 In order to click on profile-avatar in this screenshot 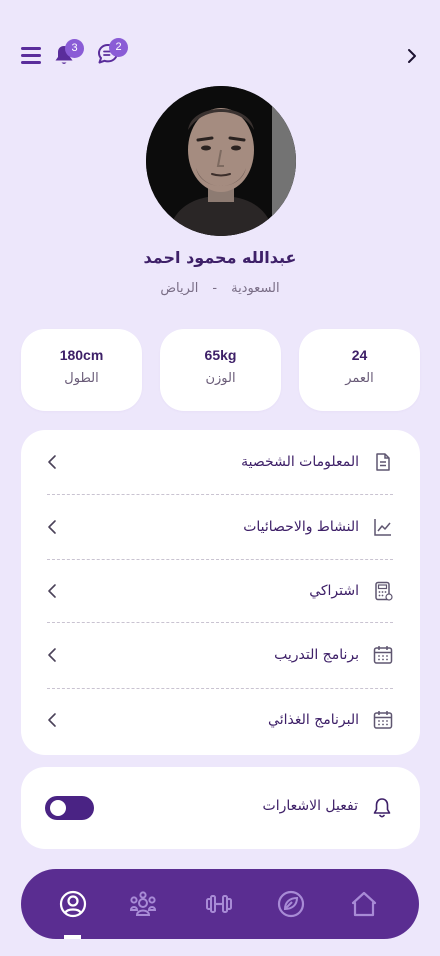, I will do `click(221, 161)`.